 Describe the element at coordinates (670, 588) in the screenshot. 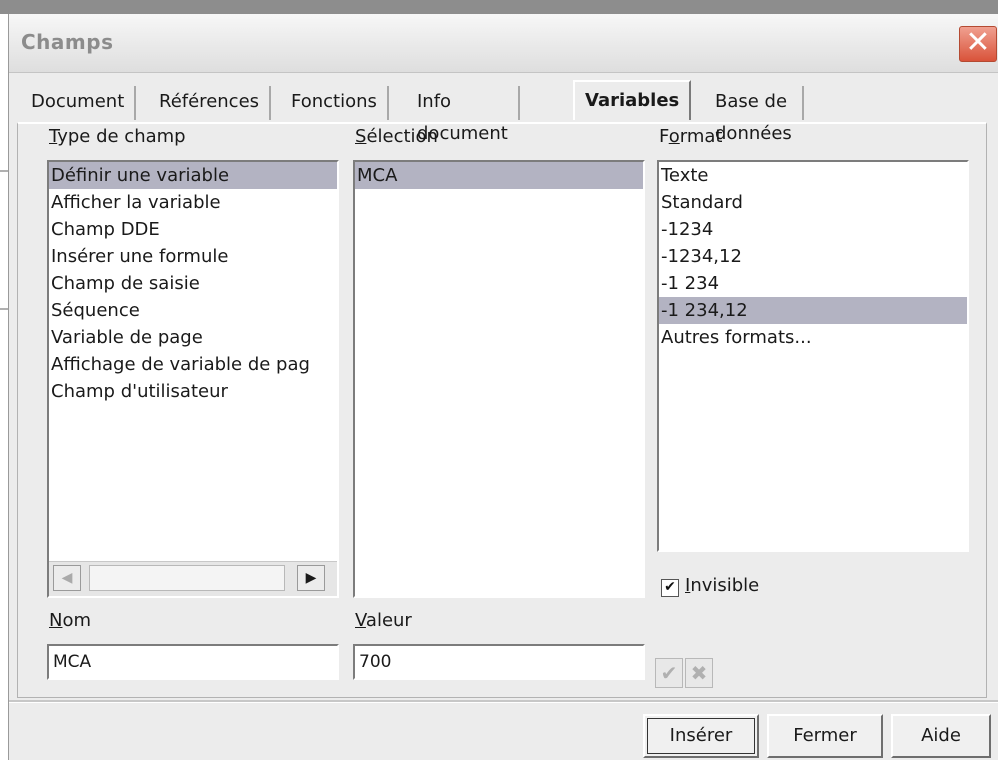

I see `invisible-checkbox: ✔` at that location.